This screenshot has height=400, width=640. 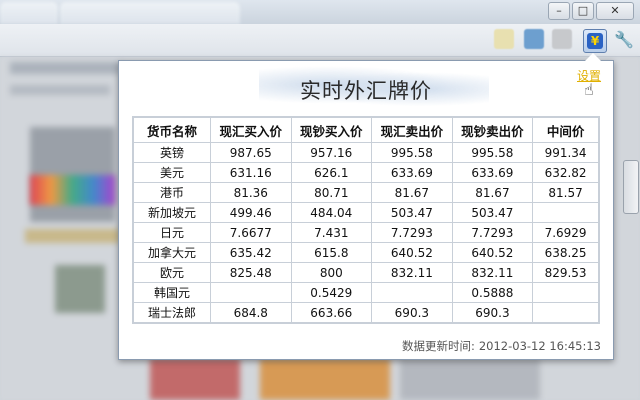 I want to click on rate-cell: 987.65, so click(x=250, y=152).